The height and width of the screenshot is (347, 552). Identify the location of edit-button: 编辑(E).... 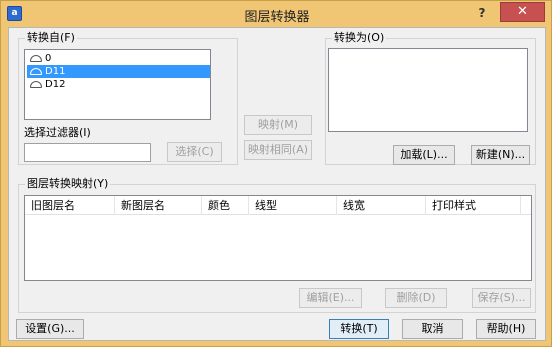
(330, 298).